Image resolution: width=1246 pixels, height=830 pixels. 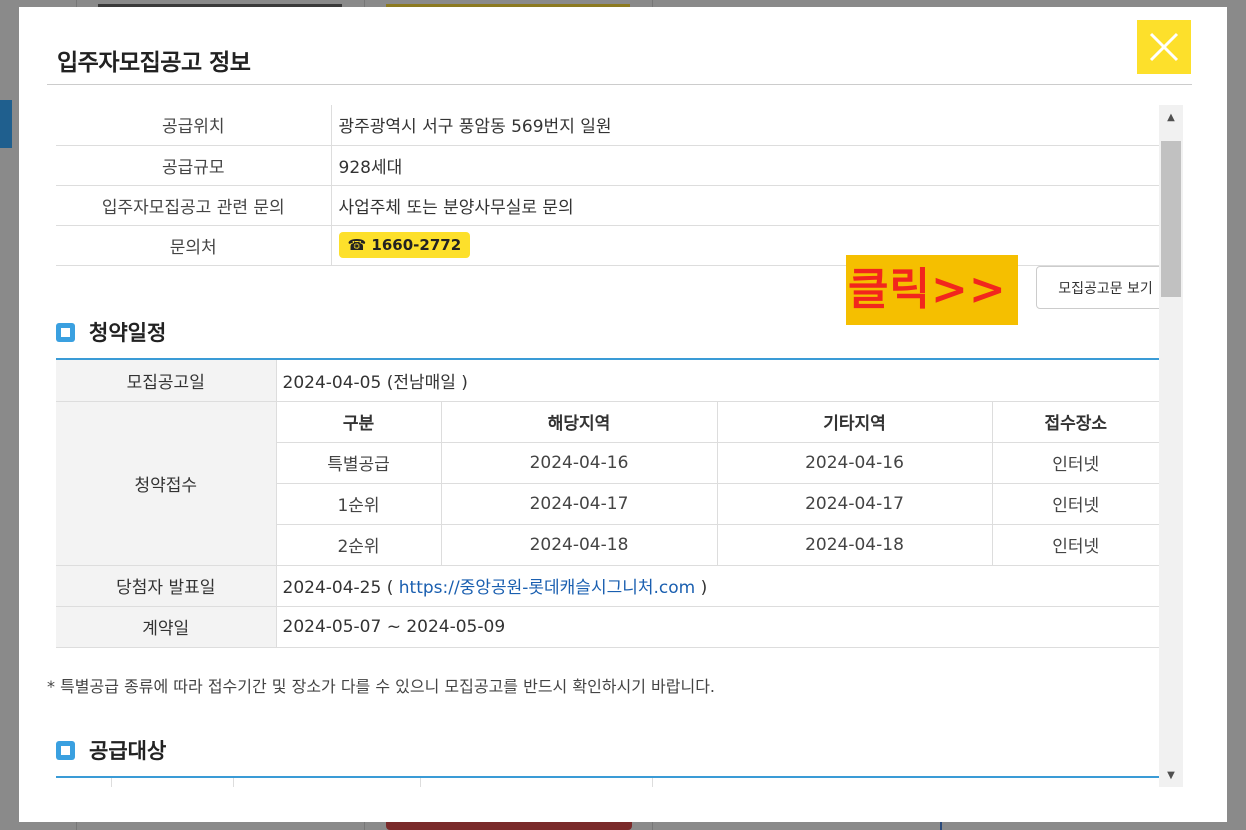 I want to click on background-tab, so click(x=6, y=124).